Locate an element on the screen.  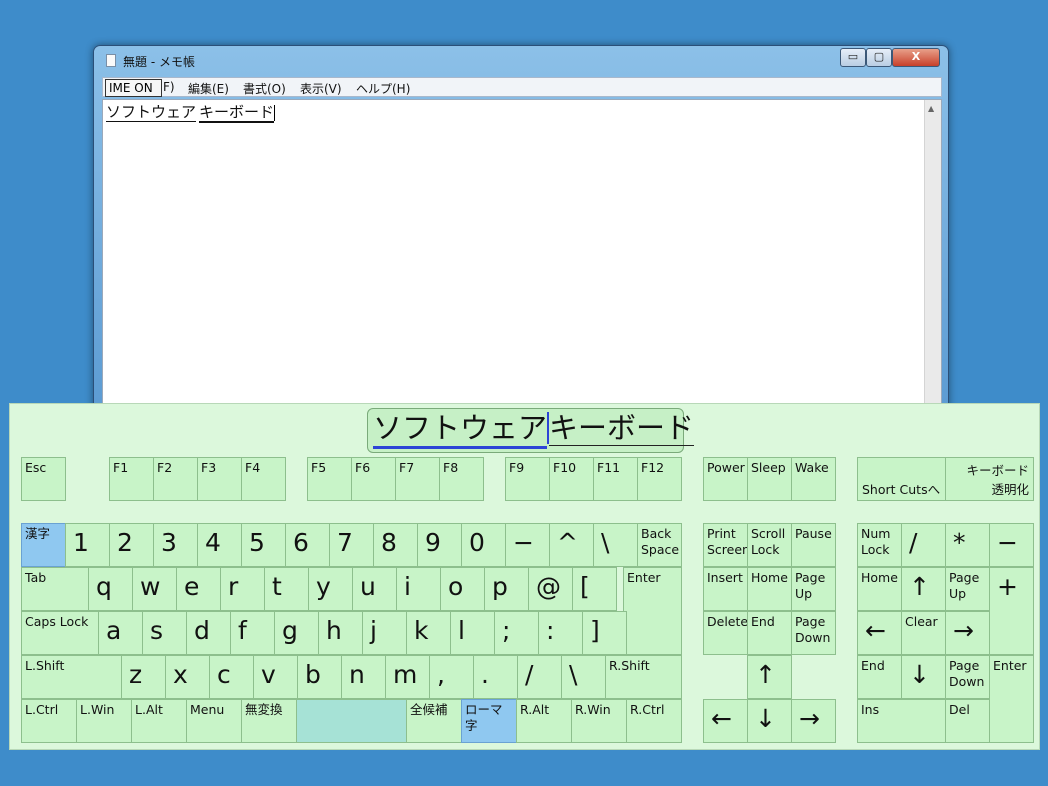
key-f1: F1 is located at coordinates (131, 479).